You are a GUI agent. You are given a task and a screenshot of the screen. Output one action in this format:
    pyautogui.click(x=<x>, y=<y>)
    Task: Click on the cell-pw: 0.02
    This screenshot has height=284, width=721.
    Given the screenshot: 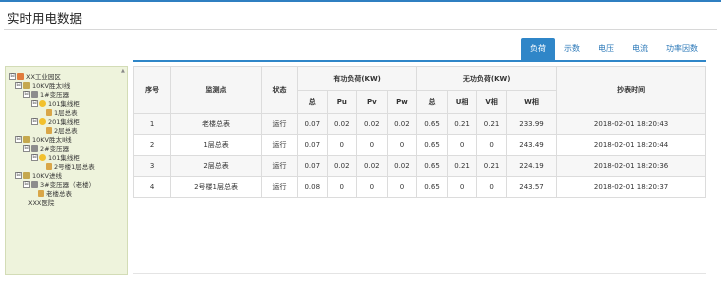 What is the action you would take?
    pyautogui.click(x=402, y=166)
    